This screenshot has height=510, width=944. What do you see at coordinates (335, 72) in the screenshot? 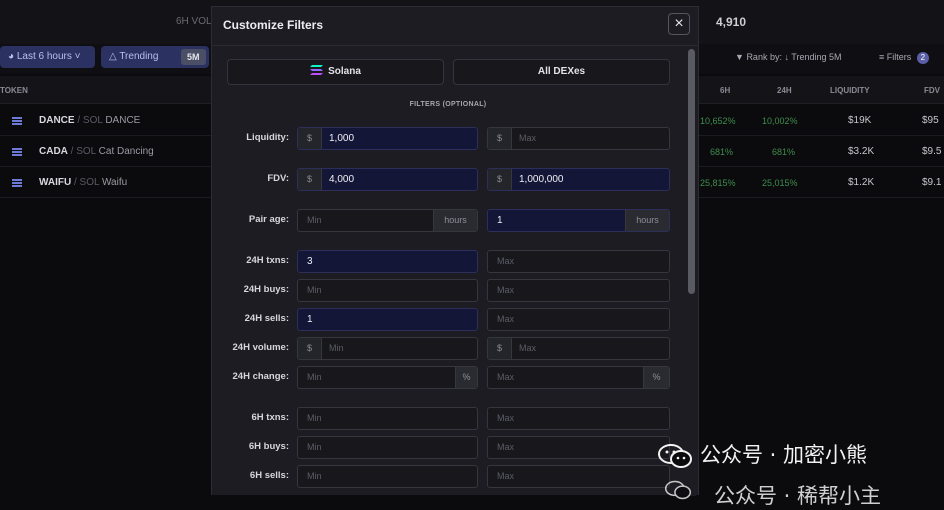
I see `chain-select-button: Solana` at bounding box center [335, 72].